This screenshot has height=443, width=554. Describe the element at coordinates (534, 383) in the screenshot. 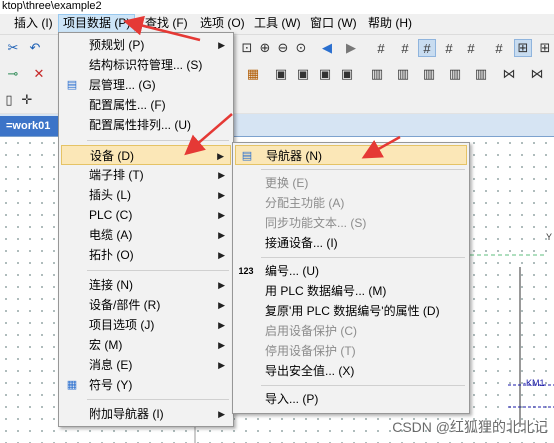

I see `device-tag-km1: -KM1` at that location.